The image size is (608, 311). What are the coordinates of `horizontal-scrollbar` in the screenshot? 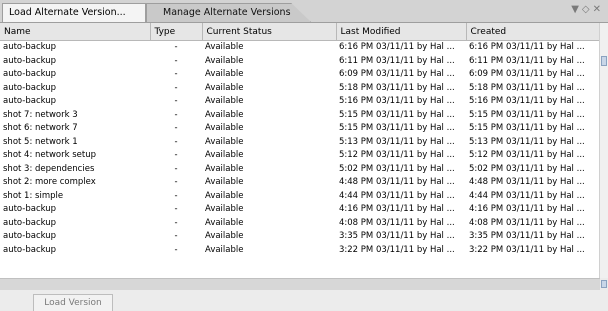 It's located at (300, 284).